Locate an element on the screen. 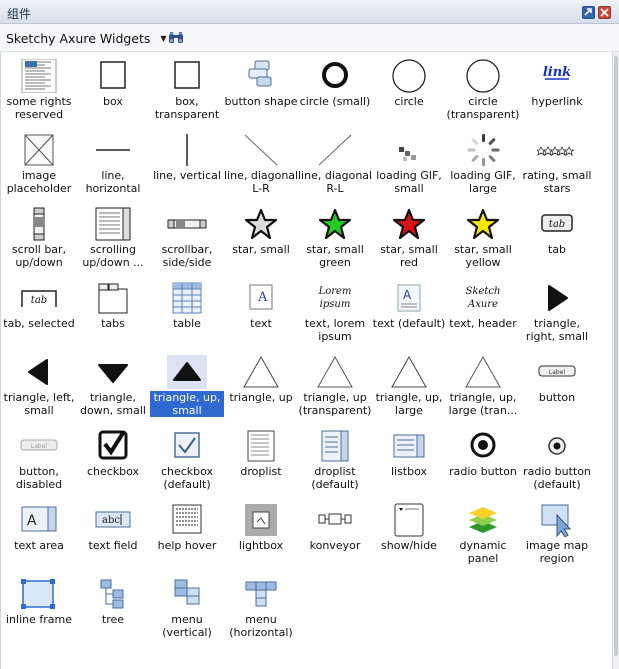 This screenshot has height=669, width=619. triangle-up-transparent-icon is located at coordinates (335, 372).